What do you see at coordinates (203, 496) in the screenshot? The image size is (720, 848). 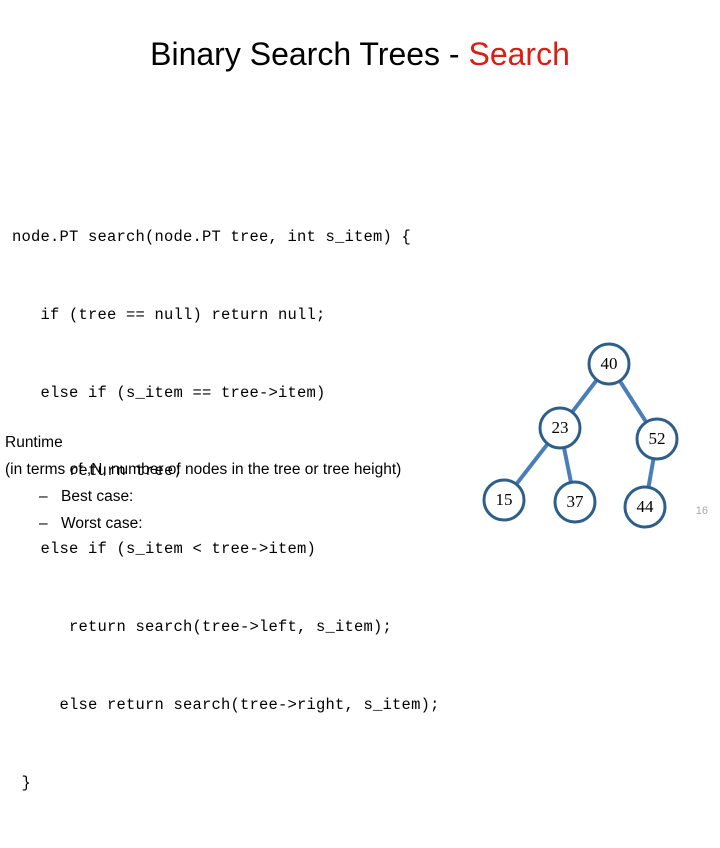 I see `runtime-bullet-best-case: – Best case:` at bounding box center [203, 496].